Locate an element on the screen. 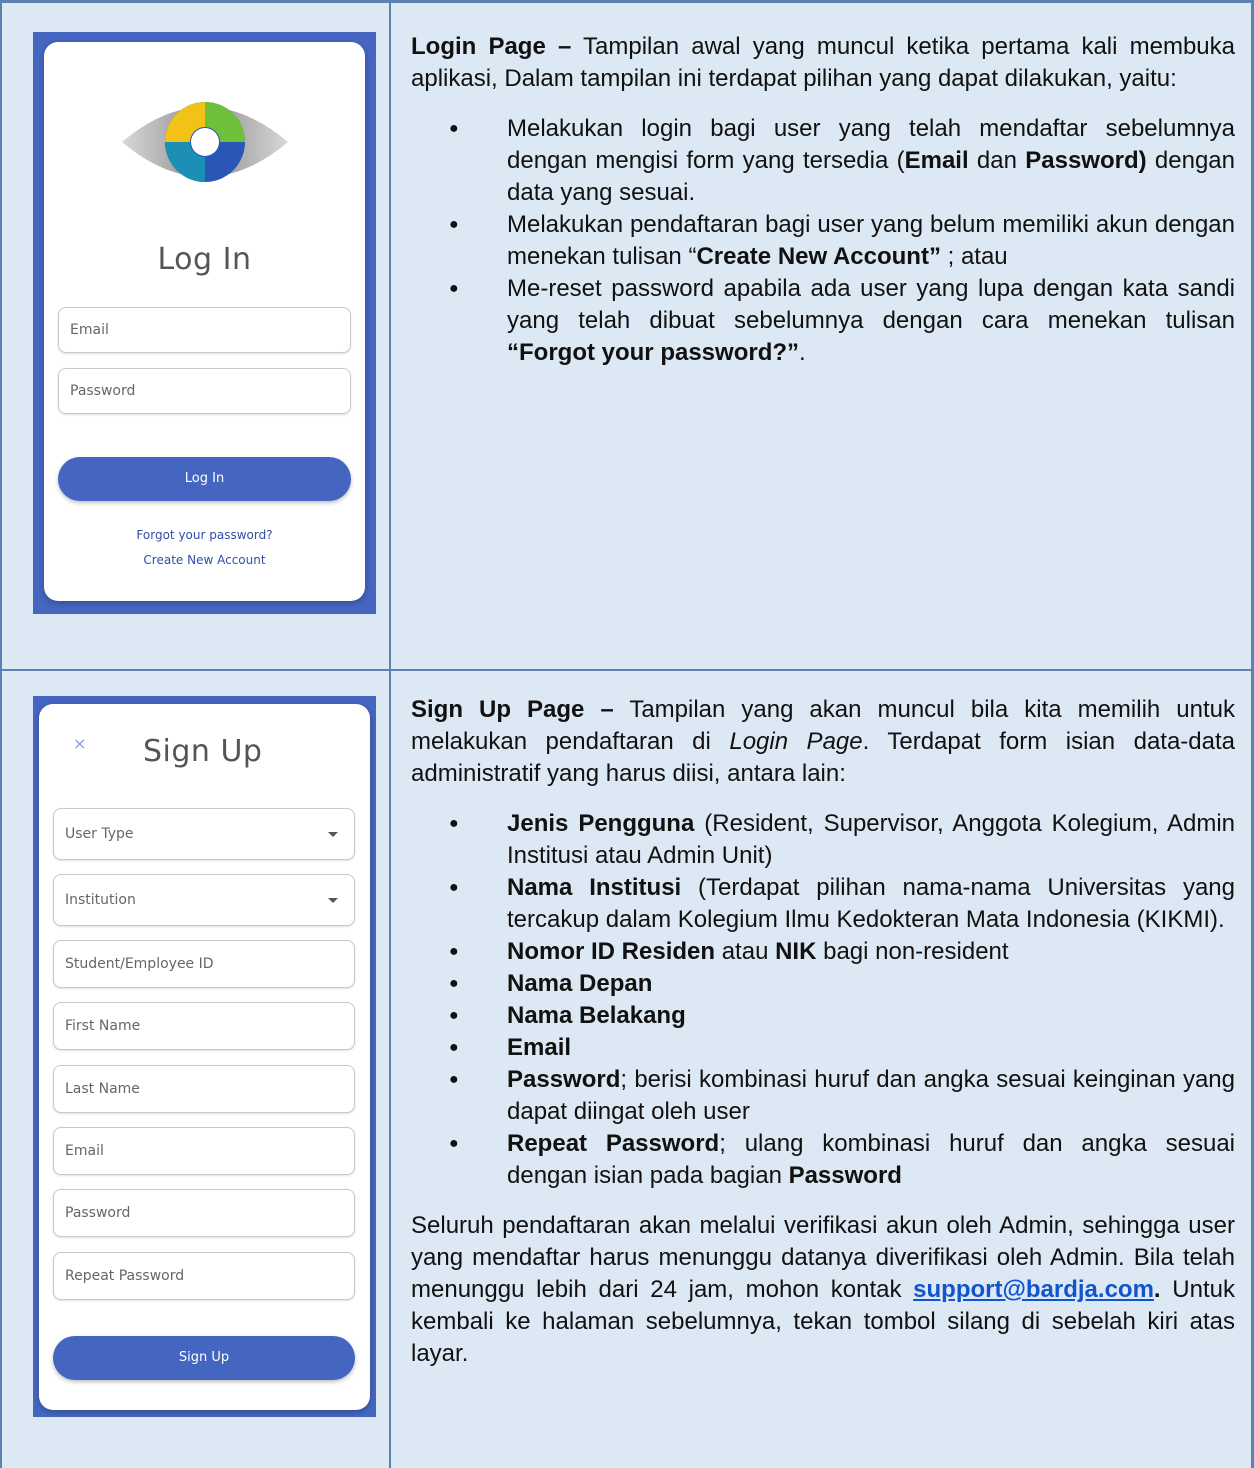 Image resolution: width=1254 pixels, height=1468 pixels. signup-password-field: Password is located at coordinates (204, 1213).